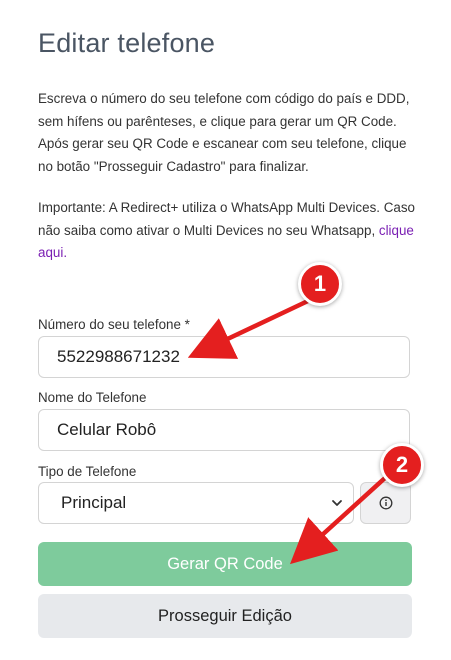  Describe the element at coordinates (224, 430) in the screenshot. I see `phone-name-input: Celular Robô` at that location.